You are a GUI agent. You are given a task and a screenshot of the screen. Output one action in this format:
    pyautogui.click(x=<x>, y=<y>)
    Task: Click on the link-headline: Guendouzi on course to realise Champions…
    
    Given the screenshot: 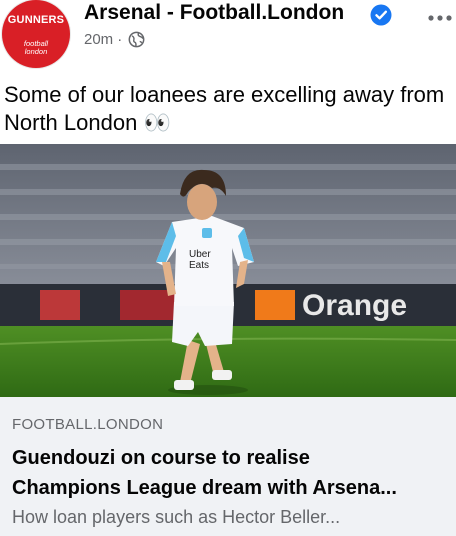 What is the action you would take?
    pyautogui.click(x=231, y=473)
    